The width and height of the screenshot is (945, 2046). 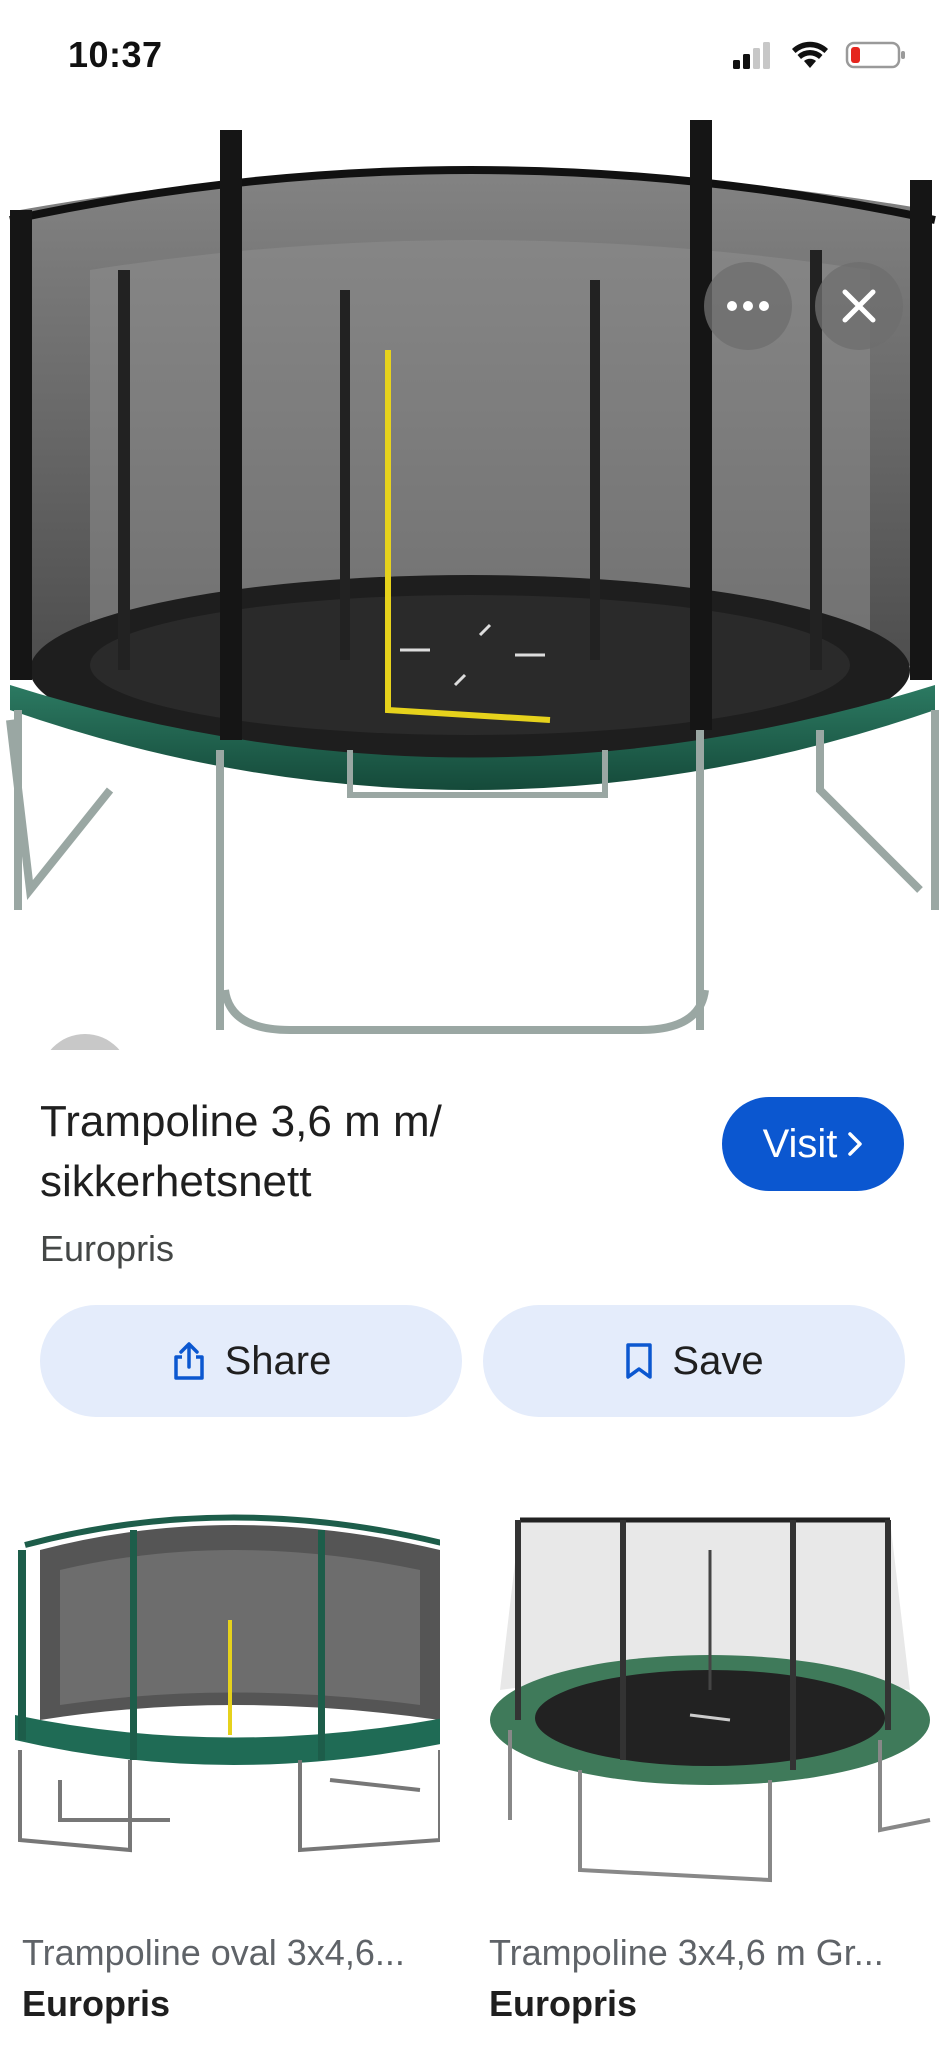 What do you see at coordinates (360, 1152) in the screenshot?
I see `result-title: Trampoline 3,6 m m/ sikkerhetsnett` at bounding box center [360, 1152].